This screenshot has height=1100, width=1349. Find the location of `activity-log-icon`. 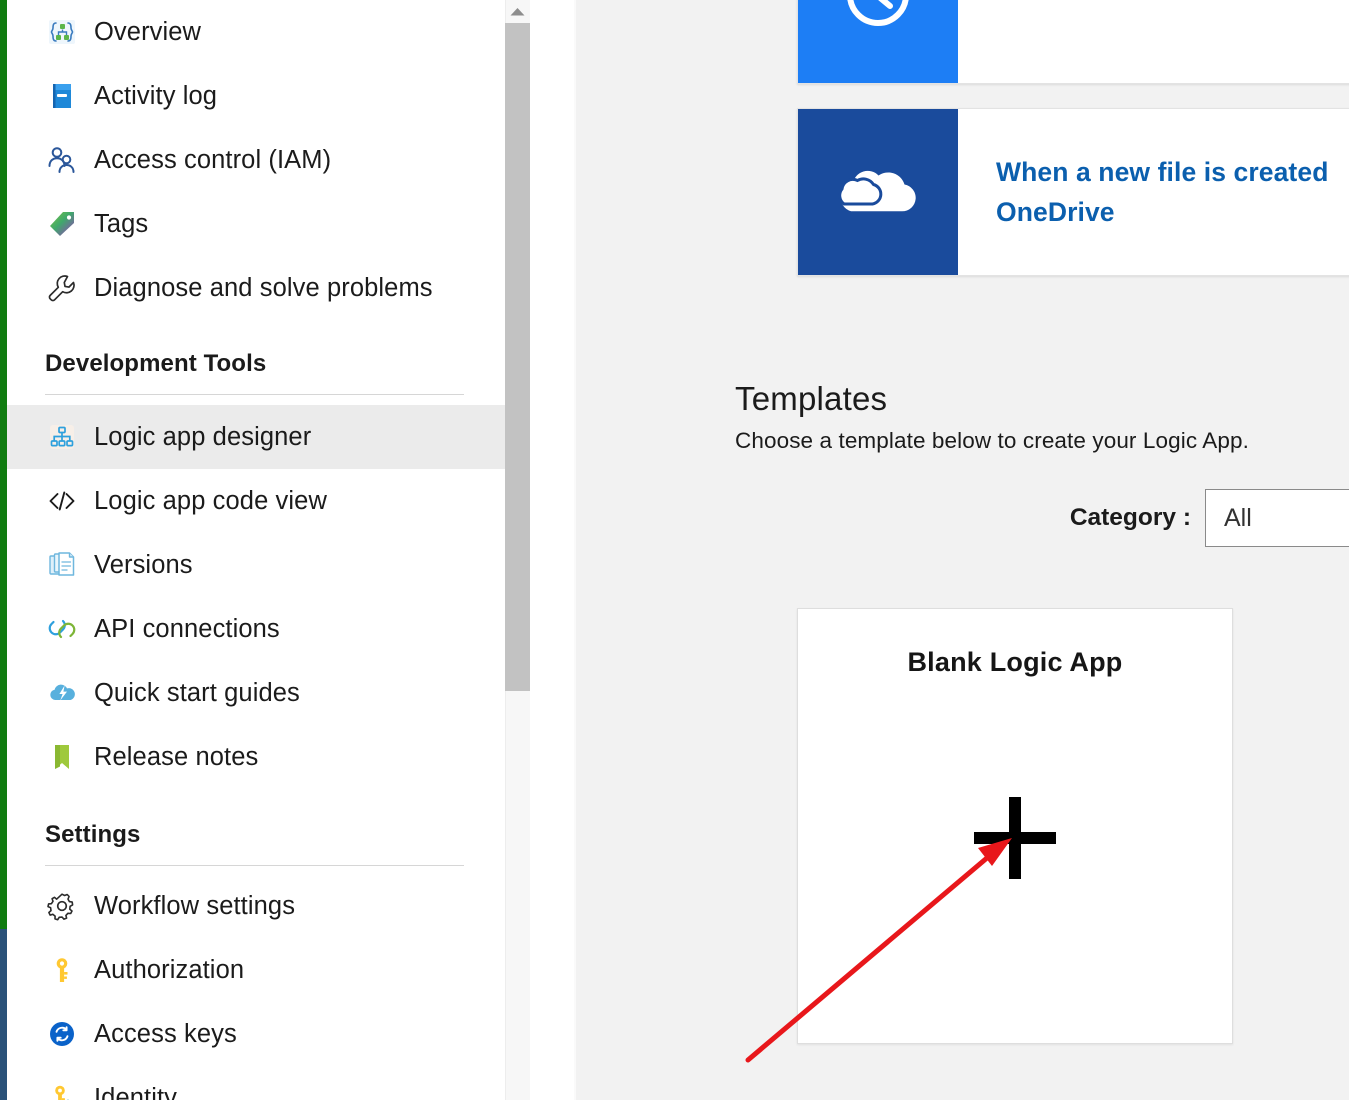

activity-log-icon is located at coordinates (62, 96).